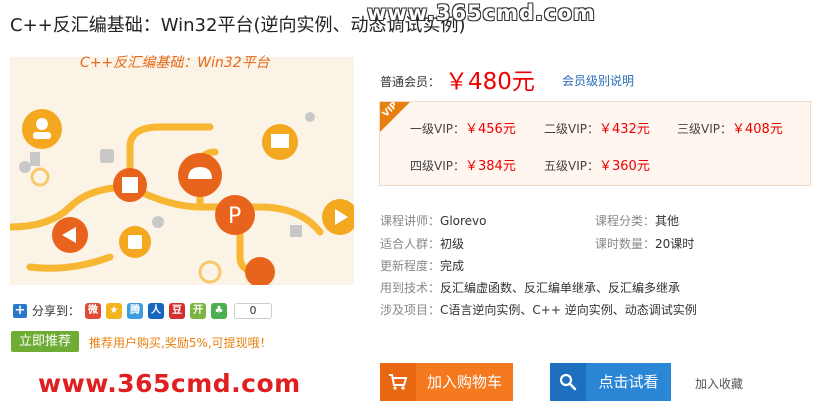 The image size is (816, 415). Describe the element at coordinates (219, 310) in the screenshot. I see `pengyou-icon: ♣` at that location.